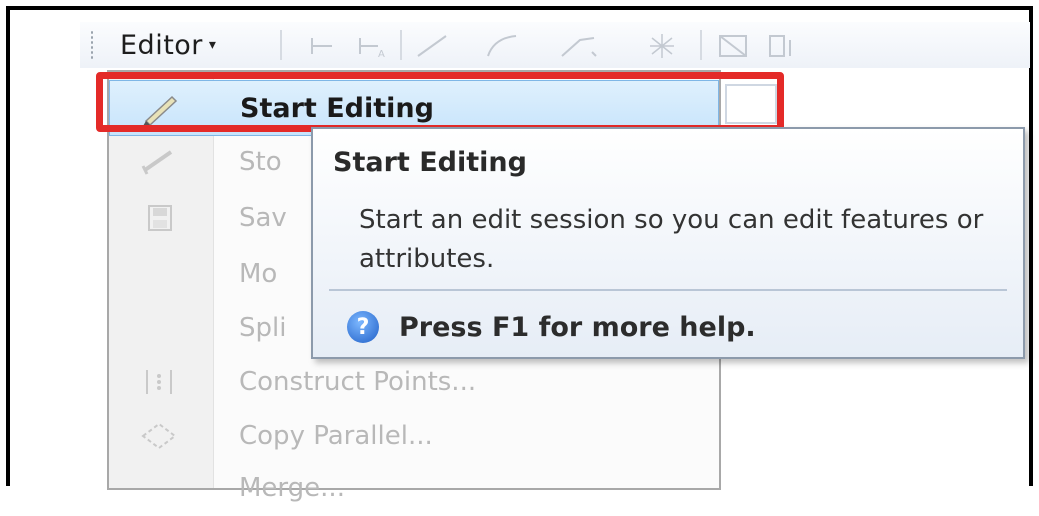  What do you see at coordinates (578, 46) in the screenshot?
I see `trace-icon` at bounding box center [578, 46].